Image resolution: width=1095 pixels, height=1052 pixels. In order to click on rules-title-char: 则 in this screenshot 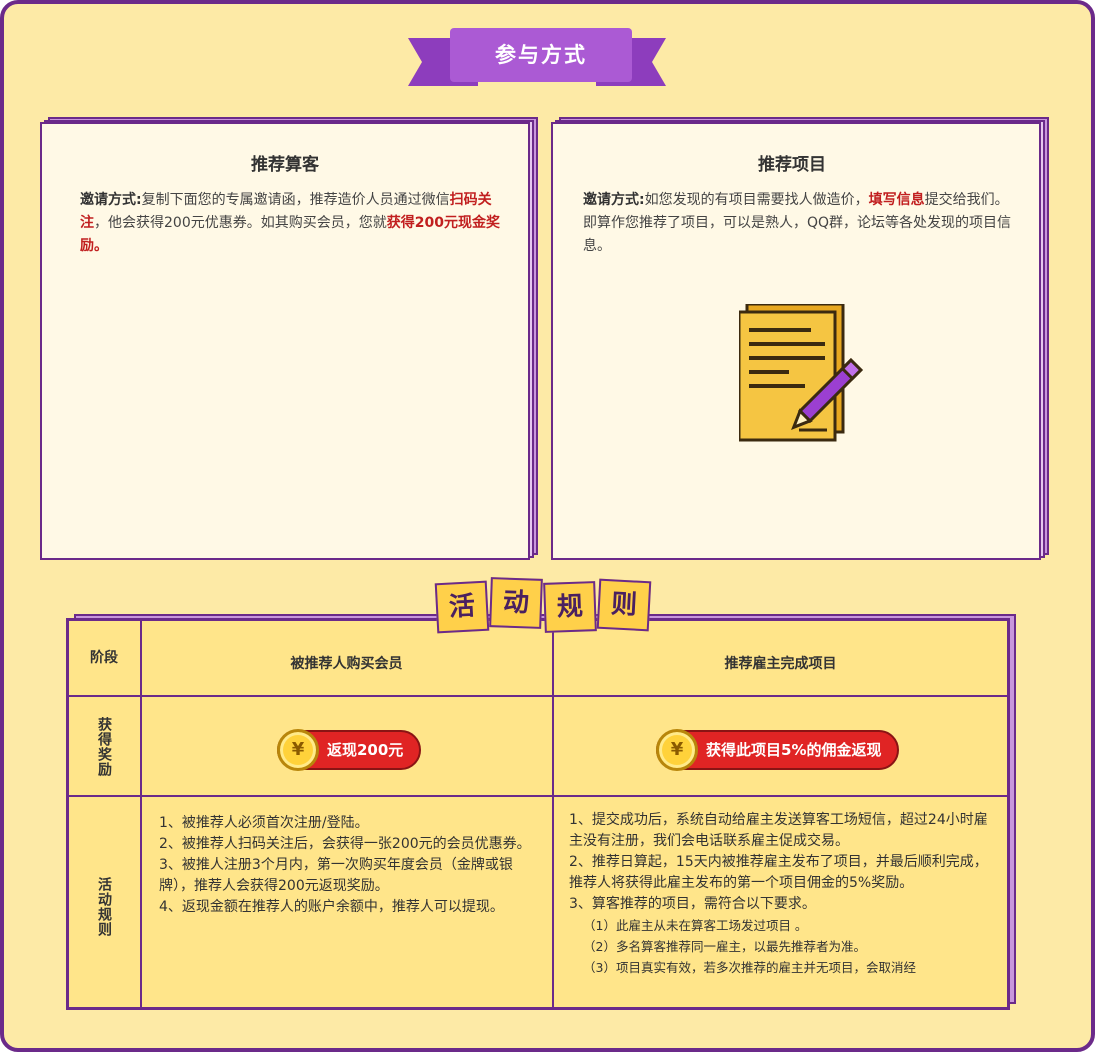, I will do `click(624, 605)`.